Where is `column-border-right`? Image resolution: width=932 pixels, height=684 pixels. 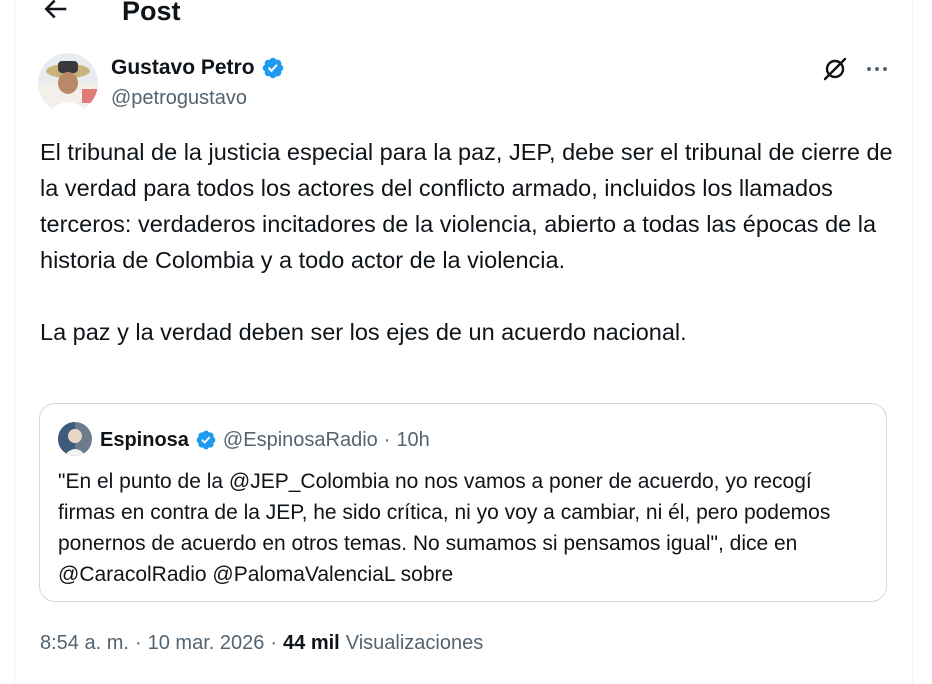
column-border-right is located at coordinates (912, 342).